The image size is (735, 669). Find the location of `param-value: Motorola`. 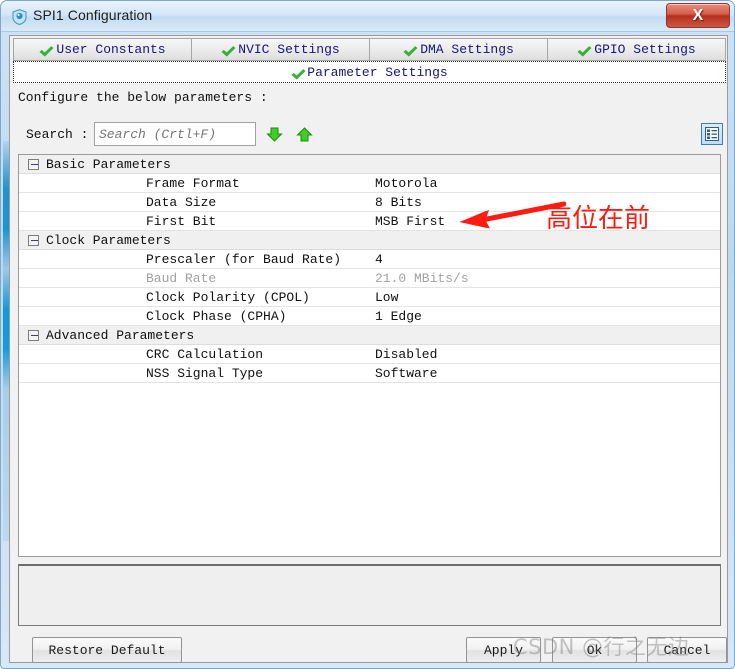

param-value: Motorola is located at coordinates (406, 183).